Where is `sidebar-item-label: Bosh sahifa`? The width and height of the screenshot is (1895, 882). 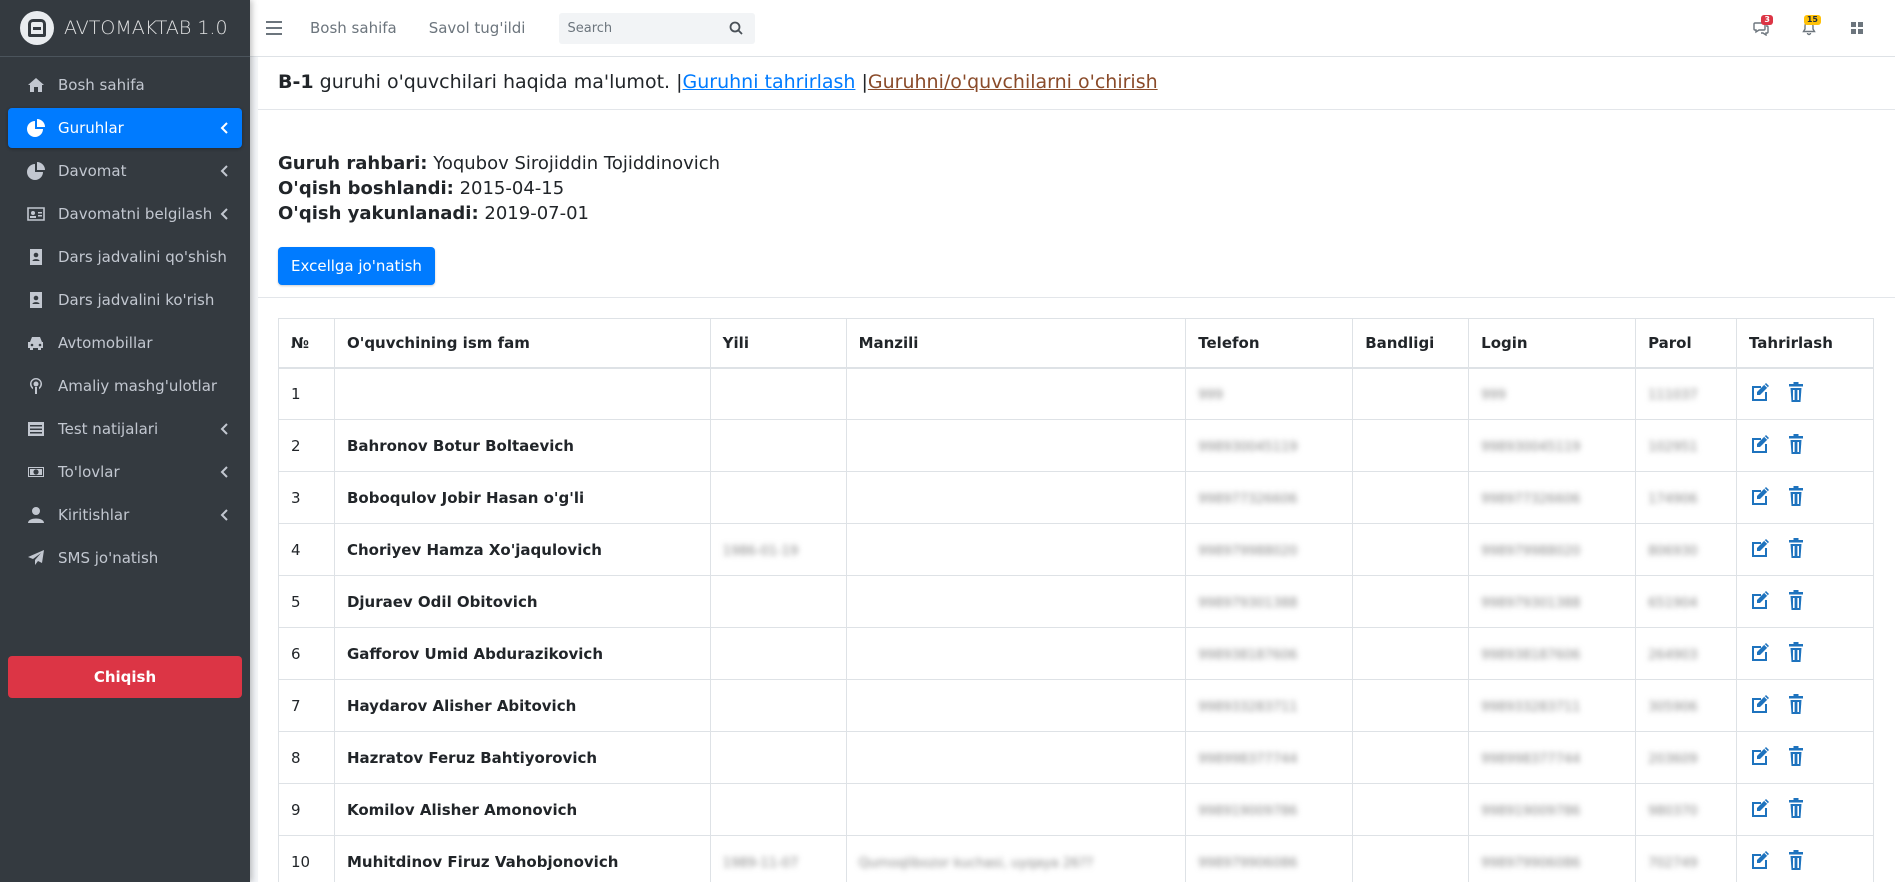
sidebar-item-label: Bosh sahifa is located at coordinates (101, 85).